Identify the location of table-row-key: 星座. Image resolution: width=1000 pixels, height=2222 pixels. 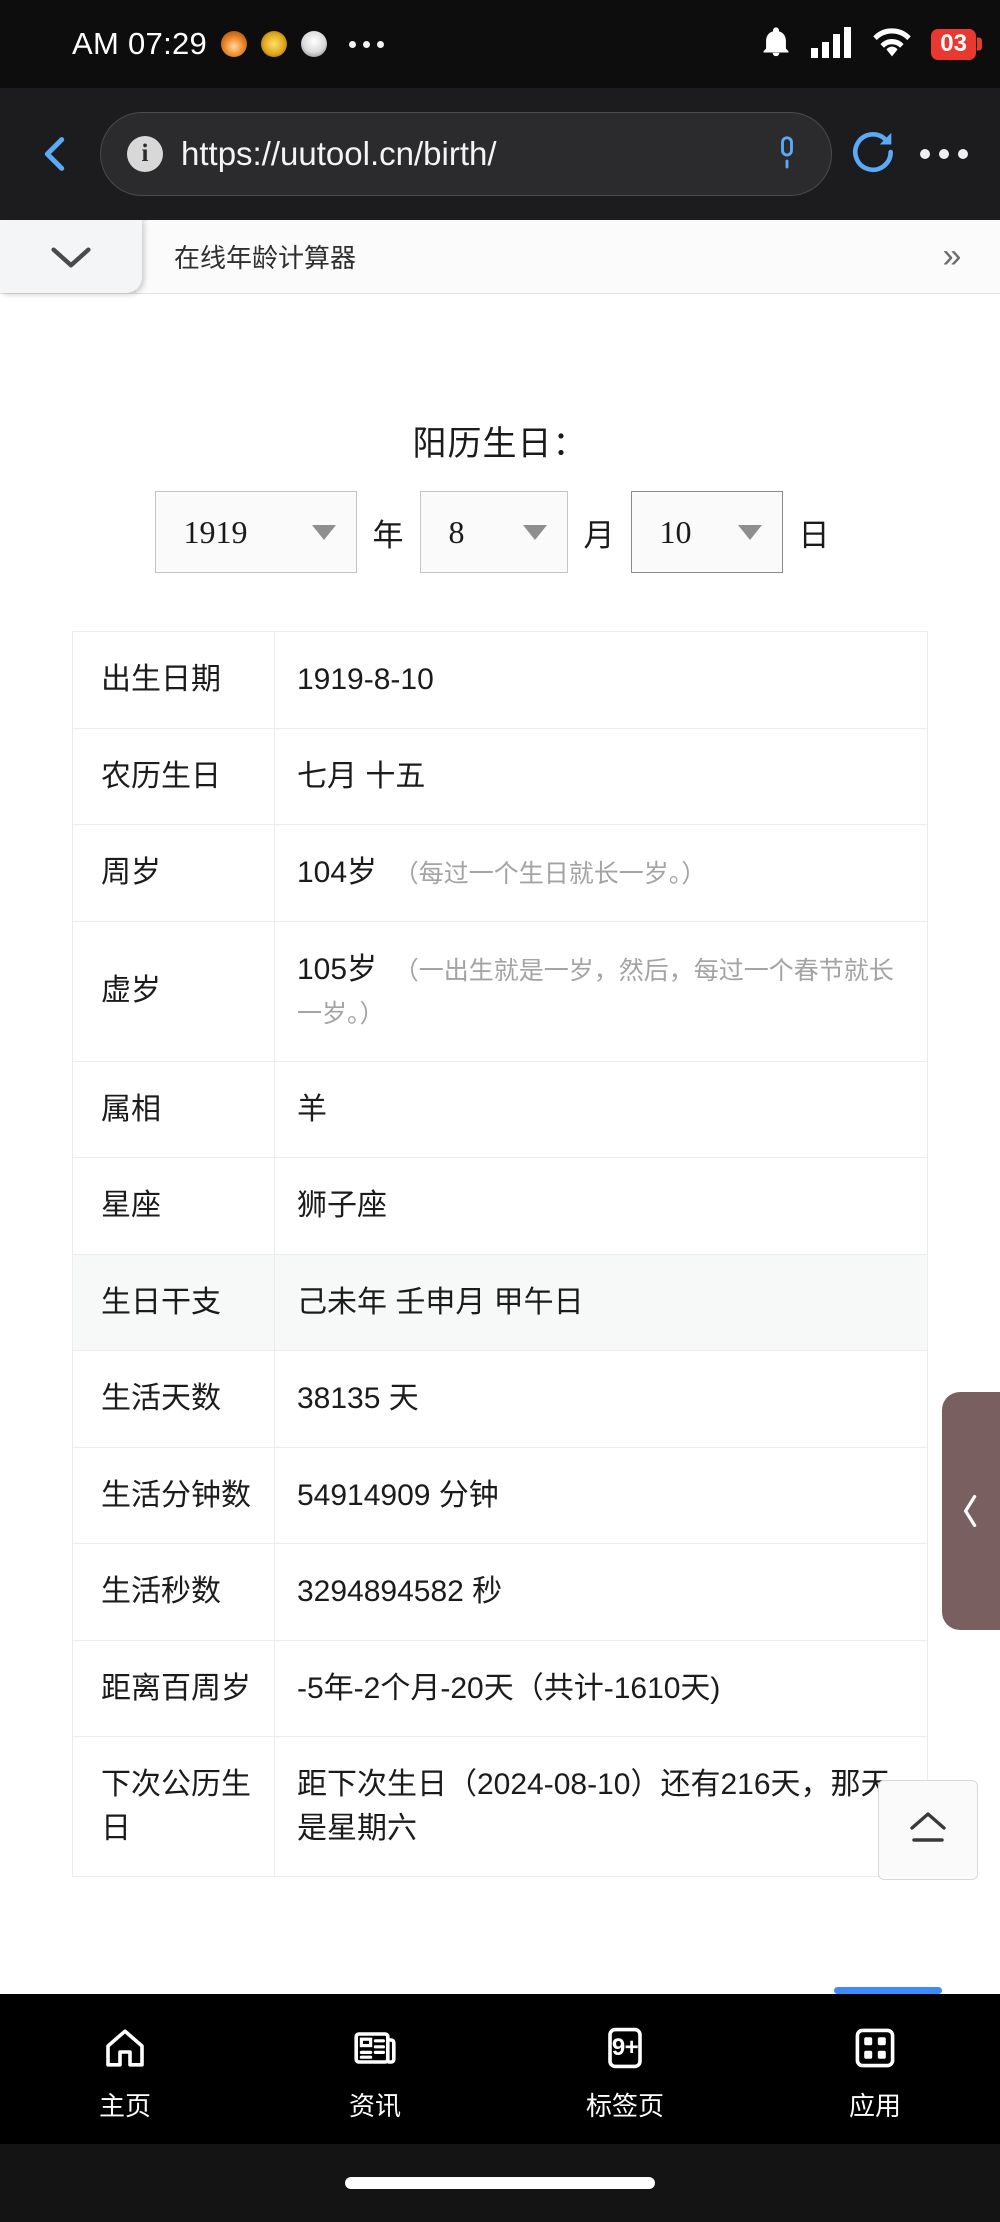
(173, 1206).